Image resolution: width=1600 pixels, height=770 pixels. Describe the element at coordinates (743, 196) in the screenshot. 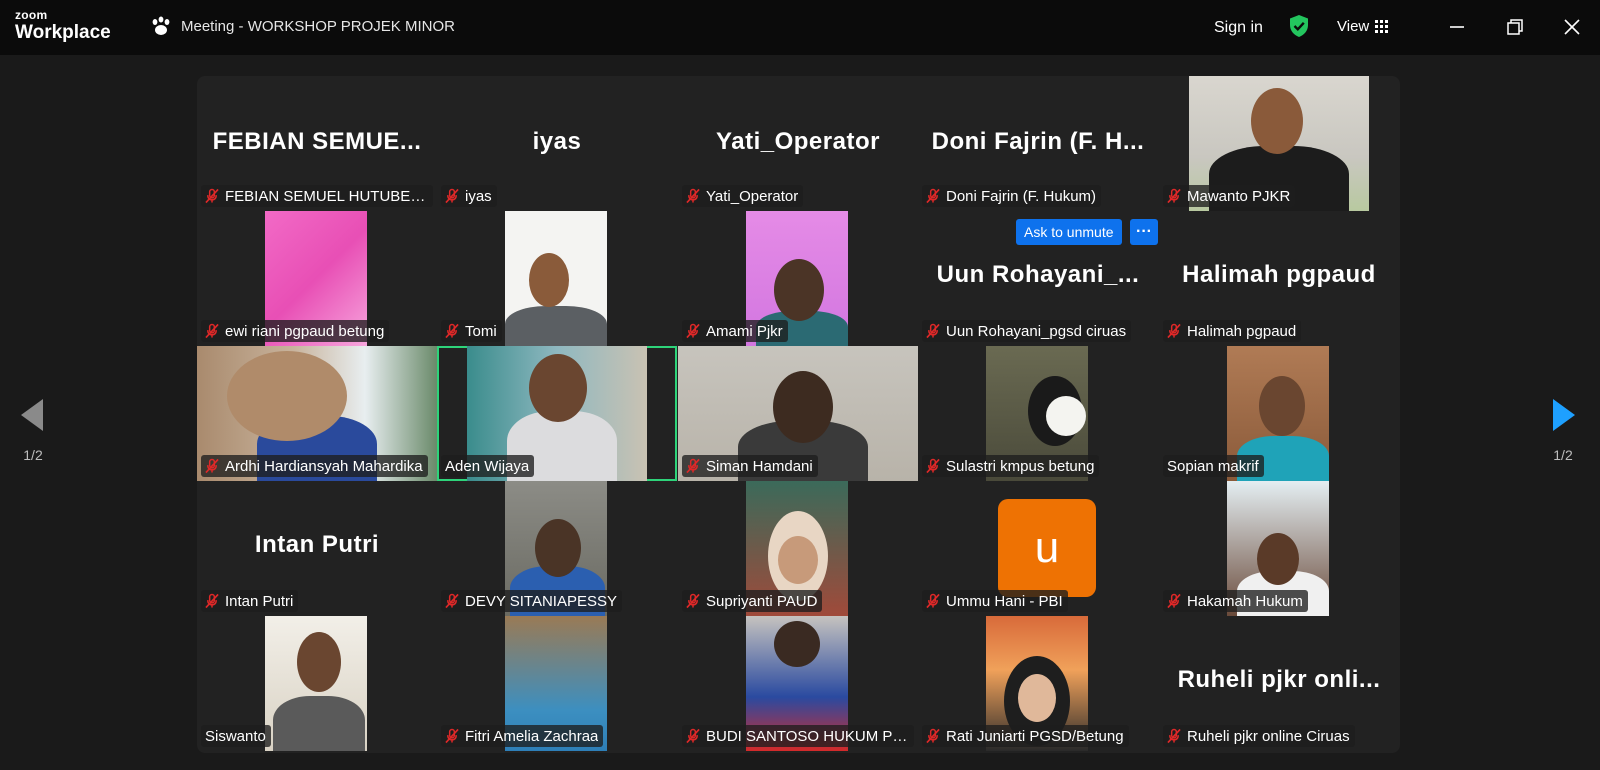

I see `participant-name-tag: Yati_Operator` at that location.